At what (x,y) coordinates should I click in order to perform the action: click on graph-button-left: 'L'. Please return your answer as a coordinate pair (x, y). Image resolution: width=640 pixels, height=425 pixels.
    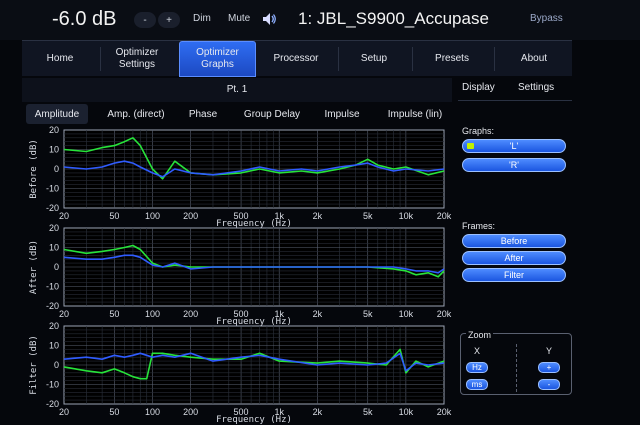
    Looking at the image, I should click on (514, 146).